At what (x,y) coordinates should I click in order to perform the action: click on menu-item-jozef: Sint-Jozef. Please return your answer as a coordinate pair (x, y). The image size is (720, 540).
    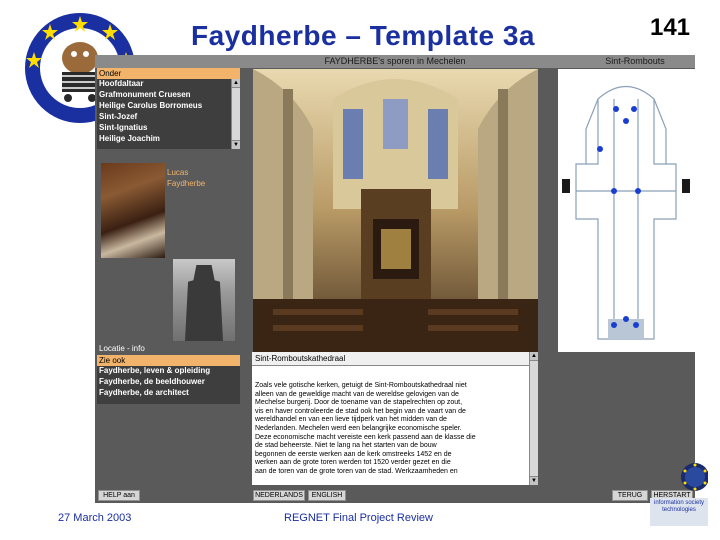
    Looking at the image, I should click on (168, 117).